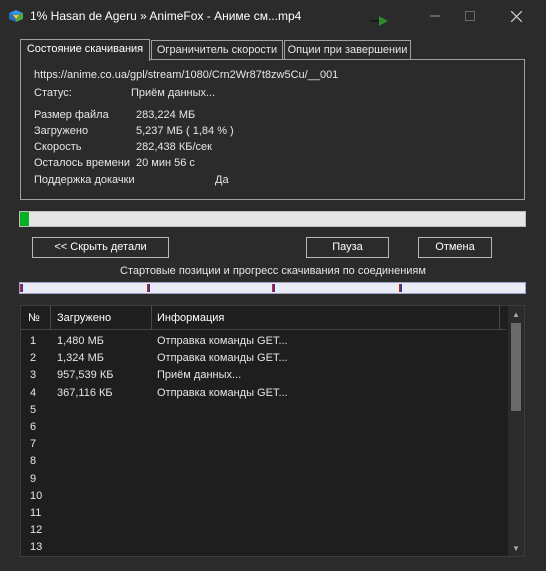 This screenshot has height=571, width=546. What do you see at coordinates (33, 409) in the screenshot?
I see `cell-number: 5` at bounding box center [33, 409].